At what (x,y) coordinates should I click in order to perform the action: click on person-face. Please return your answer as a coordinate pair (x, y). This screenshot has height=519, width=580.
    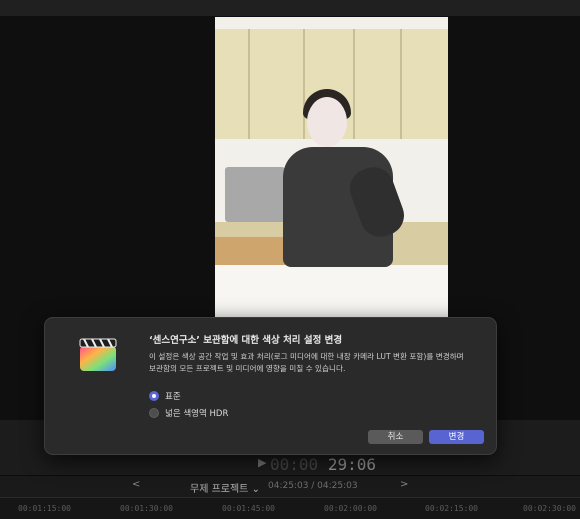
    Looking at the image, I should click on (327, 122).